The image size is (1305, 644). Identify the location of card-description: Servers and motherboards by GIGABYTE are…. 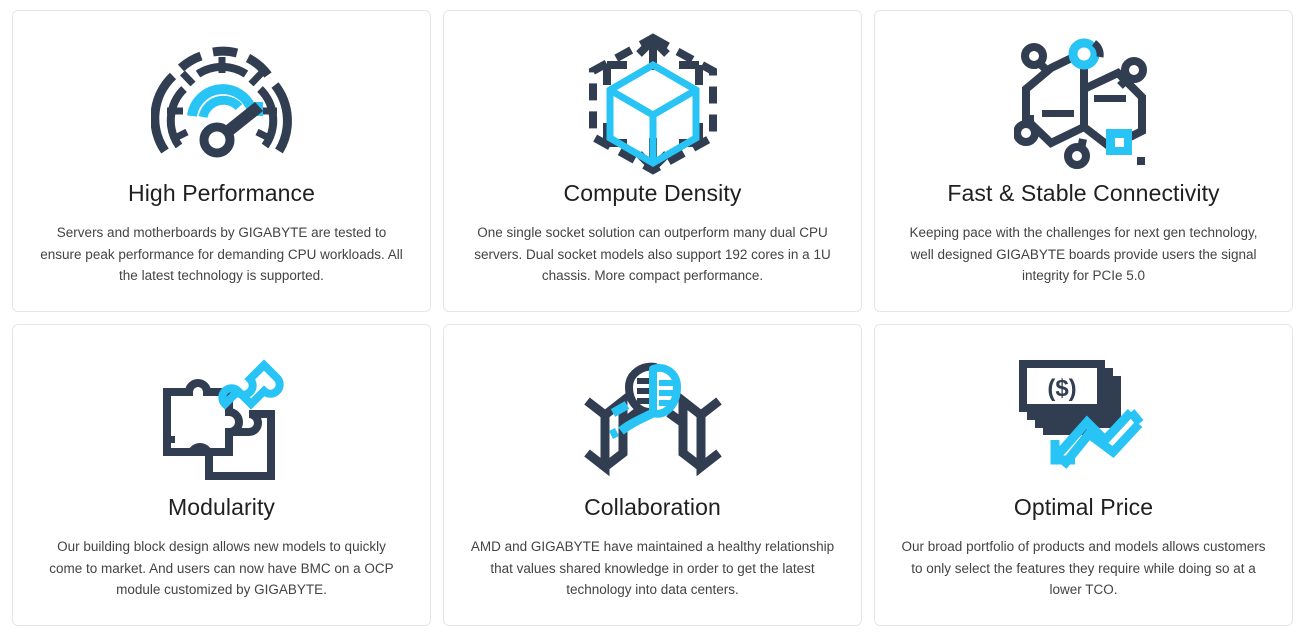
(221, 254).